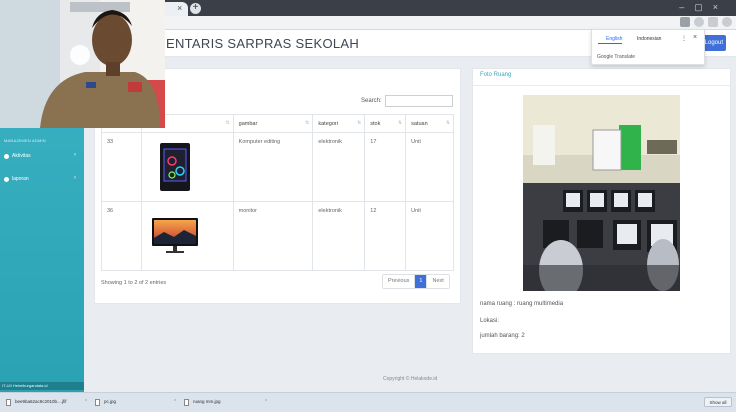 Image resolution: width=736 pixels, height=412 pixels. What do you see at coordinates (496, 75) in the screenshot?
I see `foto-title: Foto Ruang` at bounding box center [496, 75].